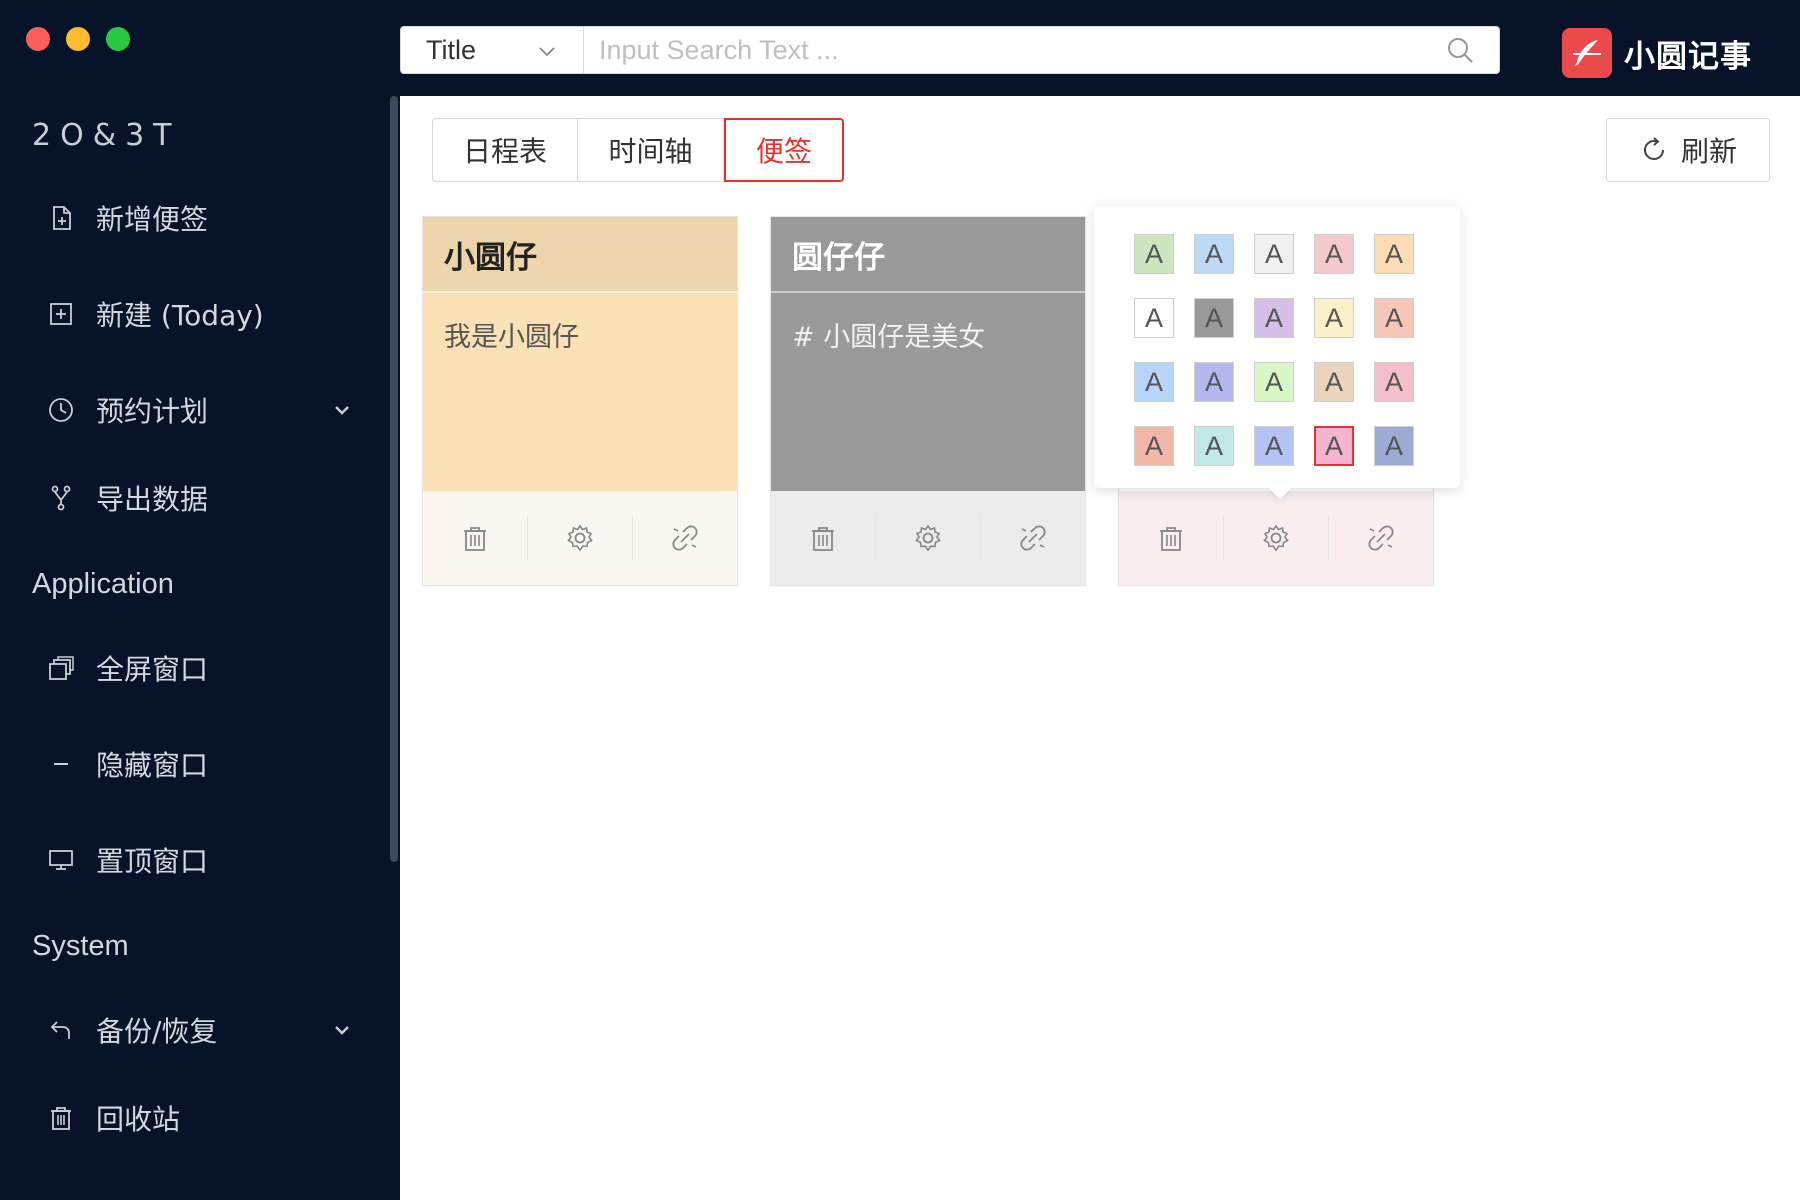 The image size is (1800, 1200). What do you see at coordinates (61, 218) in the screenshot?
I see `file-add-icon` at bounding box center [61, 218].